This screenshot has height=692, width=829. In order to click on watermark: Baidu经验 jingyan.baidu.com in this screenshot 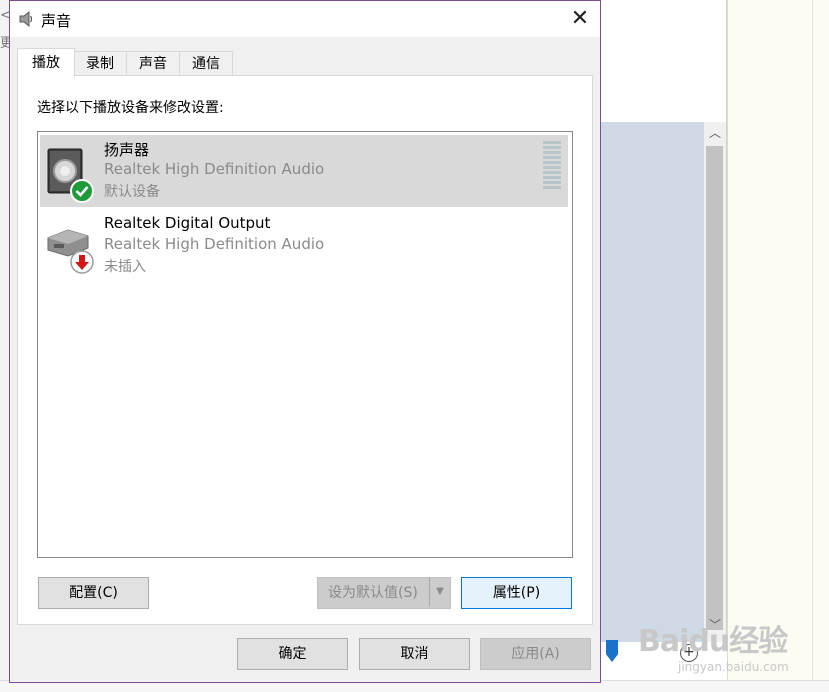, I will do `click(713, 649)`.